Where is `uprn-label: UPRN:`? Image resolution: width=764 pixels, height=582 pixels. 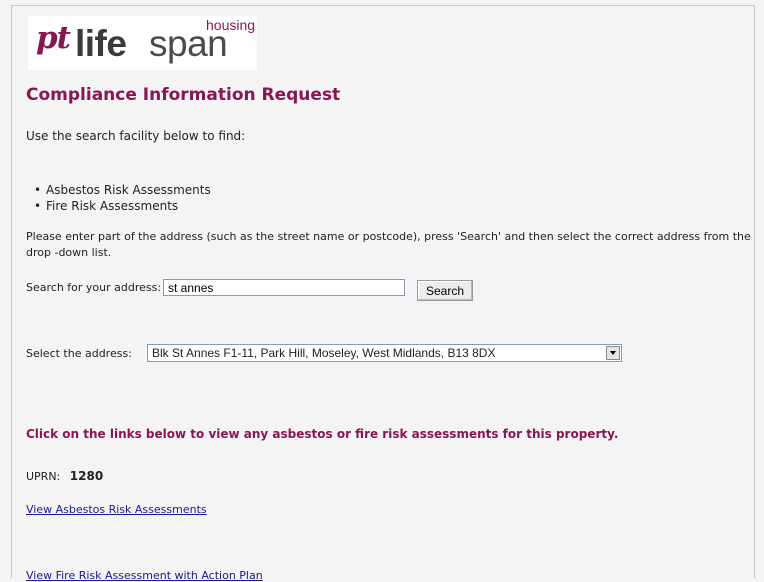 uprn-label: UPRN: is located at coordinates (43, 476).